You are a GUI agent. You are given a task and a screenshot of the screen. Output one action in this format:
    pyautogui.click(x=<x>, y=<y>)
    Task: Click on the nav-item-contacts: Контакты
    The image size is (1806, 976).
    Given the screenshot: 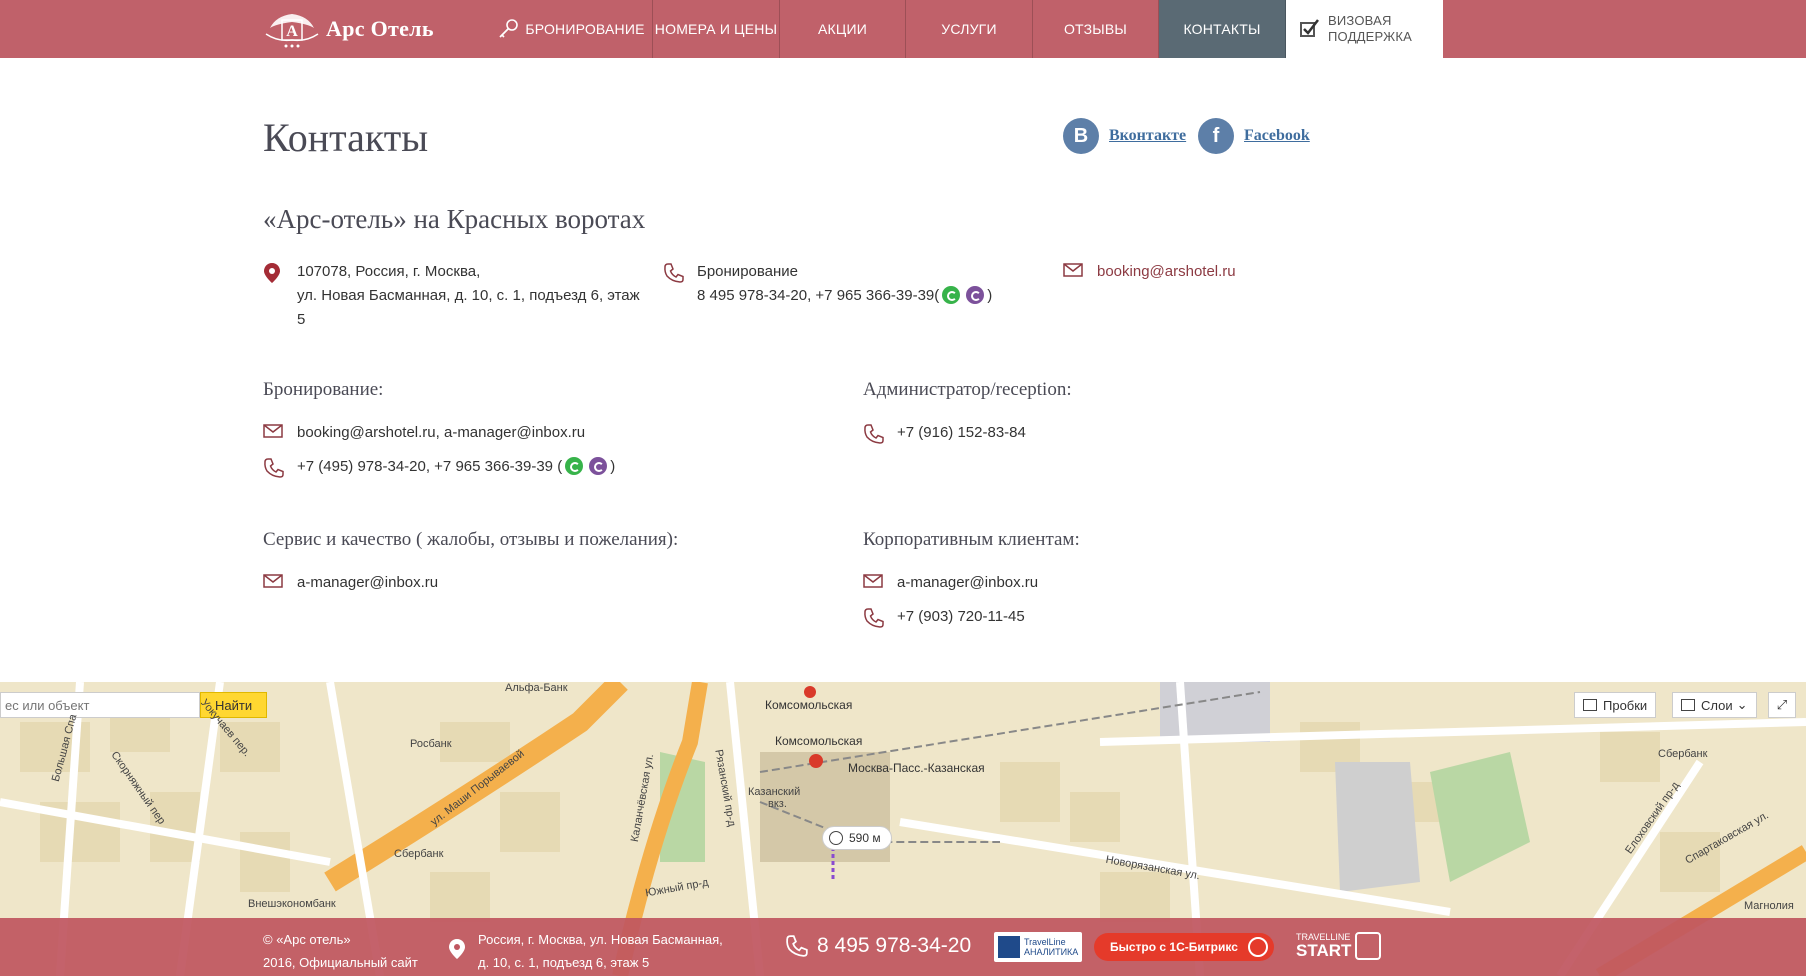 What is the action you would take?
    pyautogui.click(x=1222, y=29)
    